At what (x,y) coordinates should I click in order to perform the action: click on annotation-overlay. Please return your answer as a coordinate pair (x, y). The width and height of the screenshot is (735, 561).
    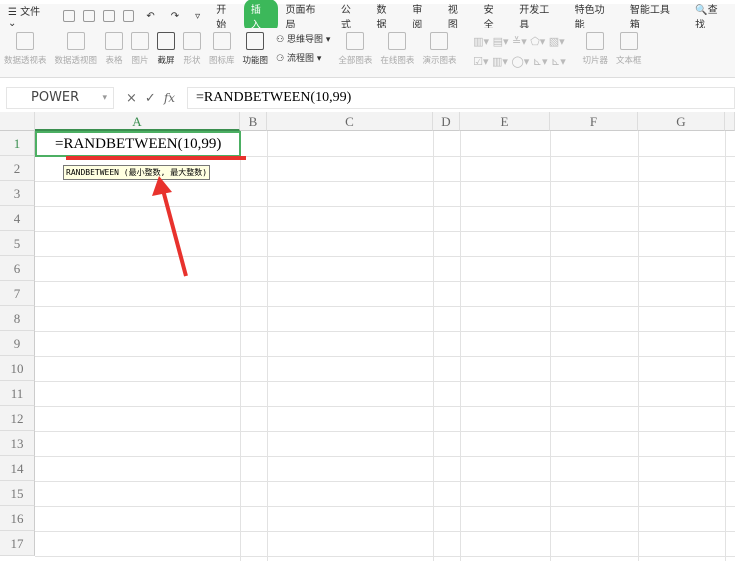
    Looking at the image, I should click on (156, 216).